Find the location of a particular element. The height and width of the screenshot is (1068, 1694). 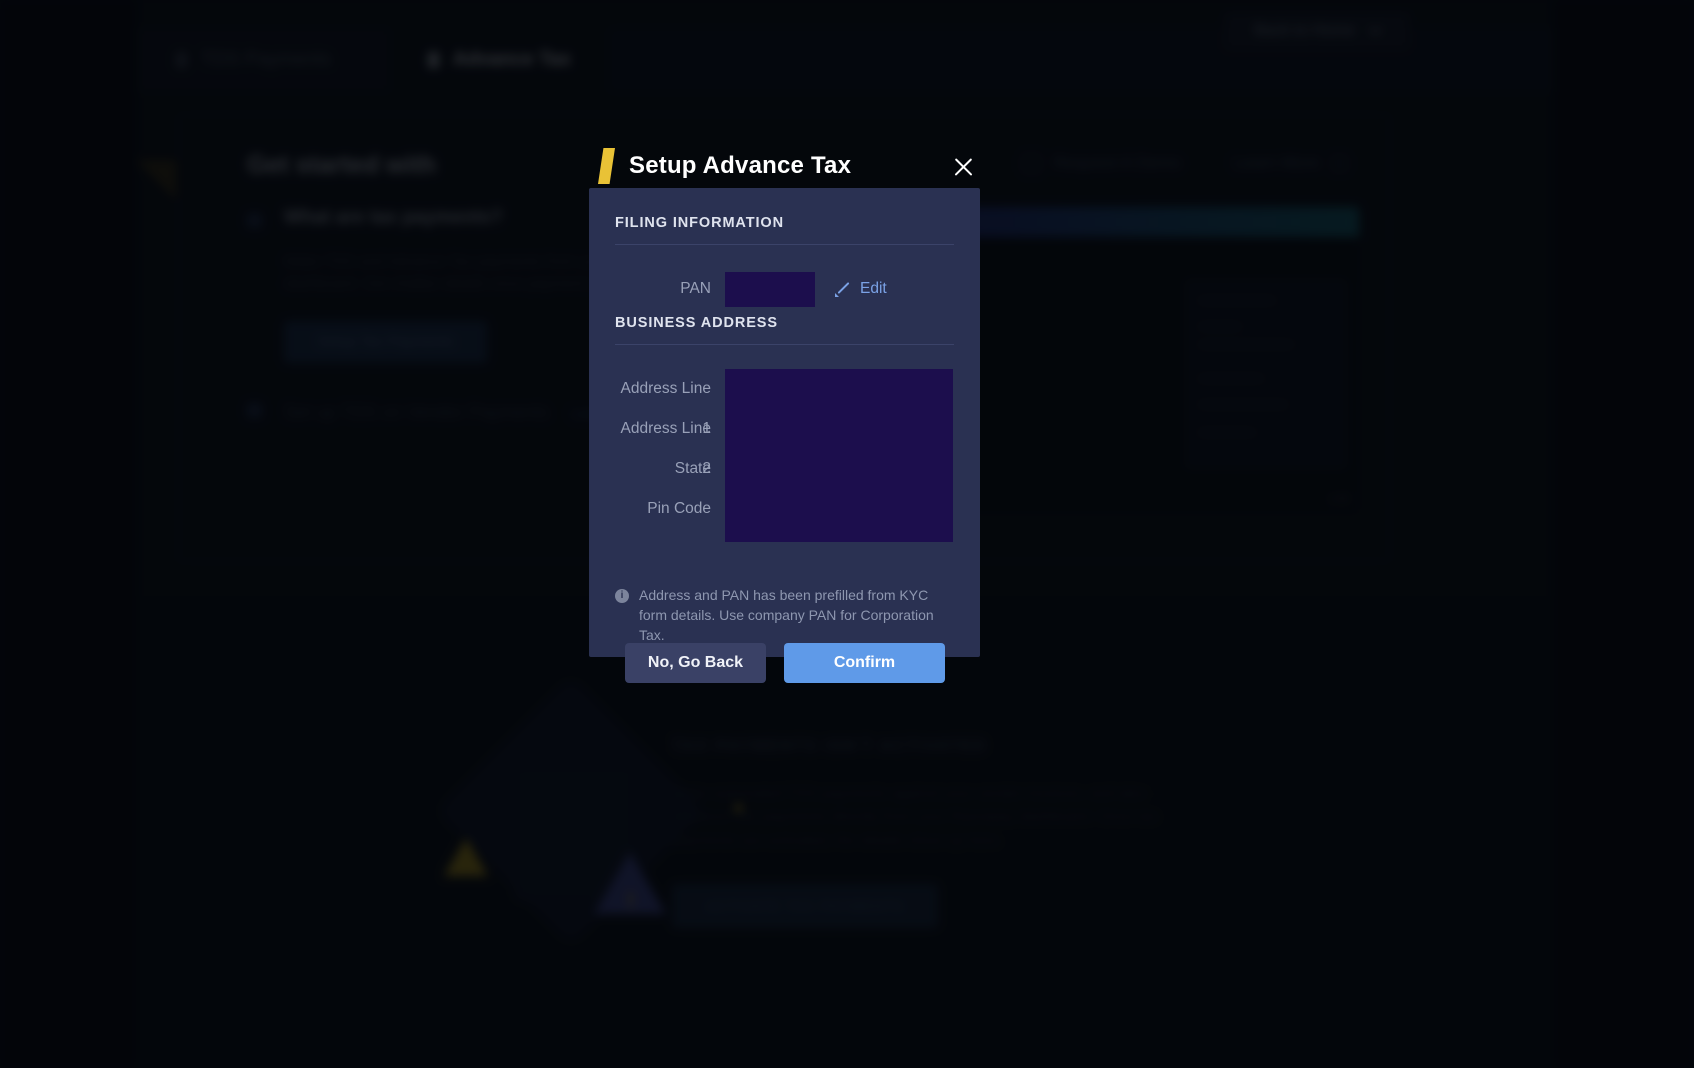

address-values-group is located at coordinates (839, 455).